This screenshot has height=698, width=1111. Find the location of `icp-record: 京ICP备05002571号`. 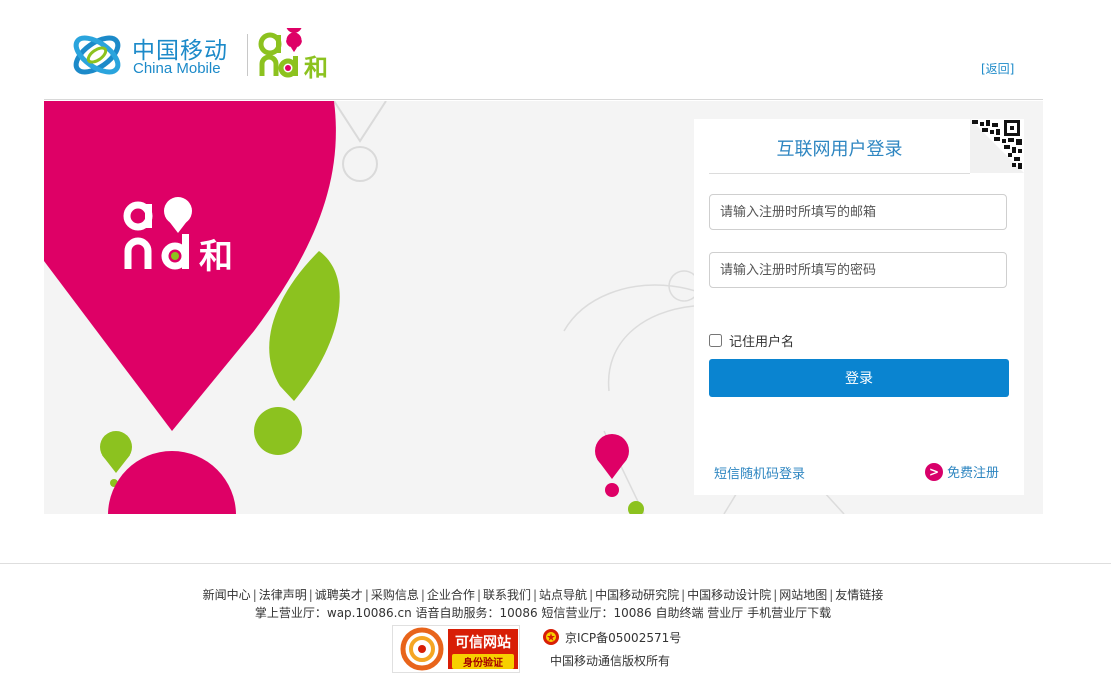

icp-record: 京ICP备05002571号 is located at coordinates (611, 637).